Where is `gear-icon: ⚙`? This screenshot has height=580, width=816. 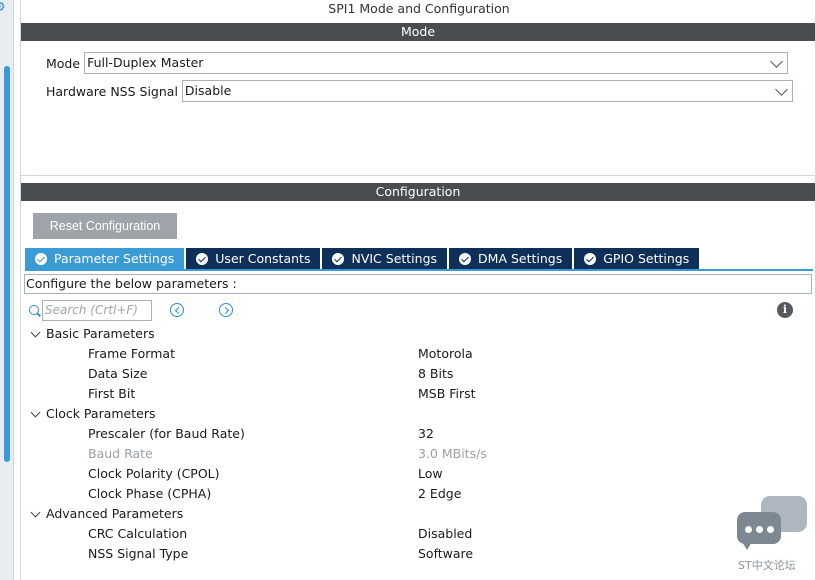
gear-icon: ⚙ is located at coordinates (4, 8).